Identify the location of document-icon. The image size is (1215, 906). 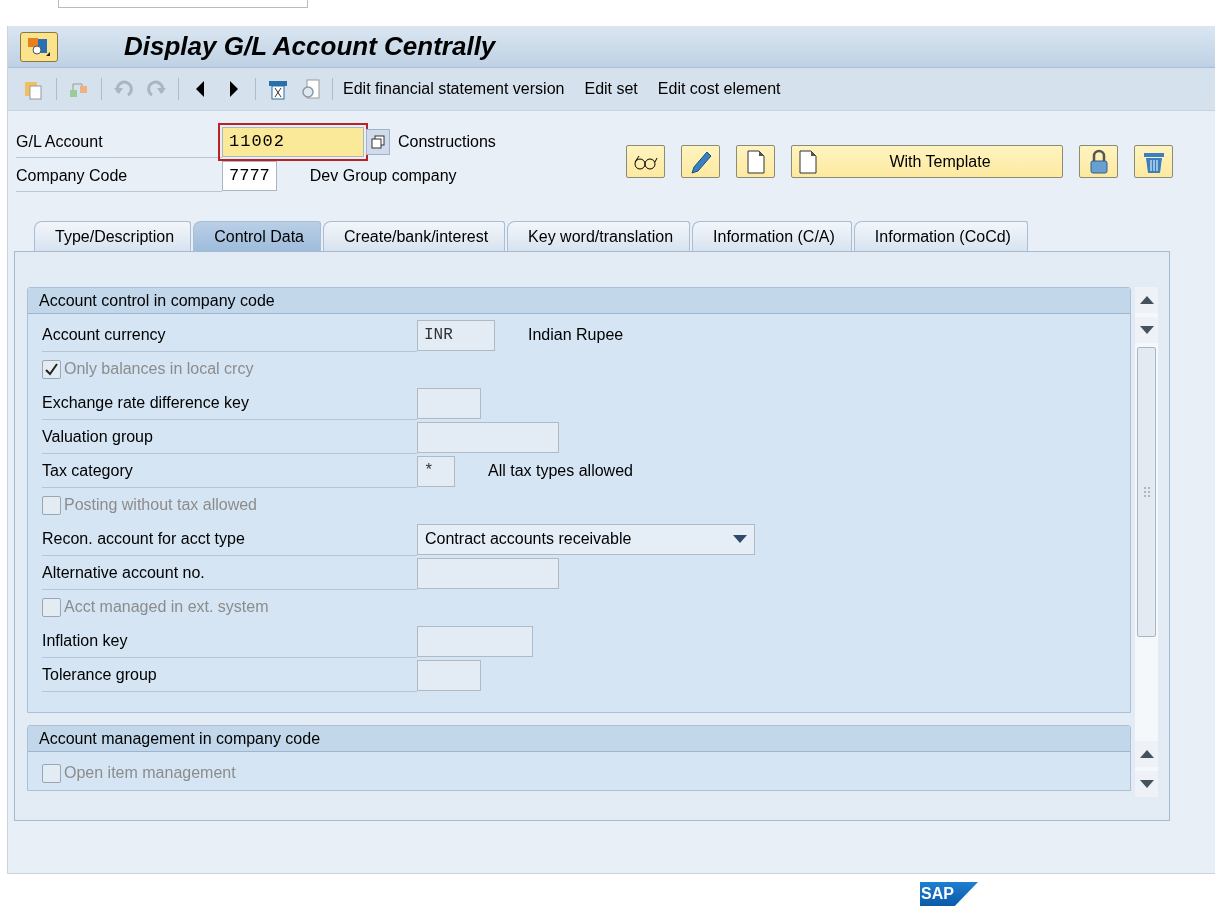
(278, 89).